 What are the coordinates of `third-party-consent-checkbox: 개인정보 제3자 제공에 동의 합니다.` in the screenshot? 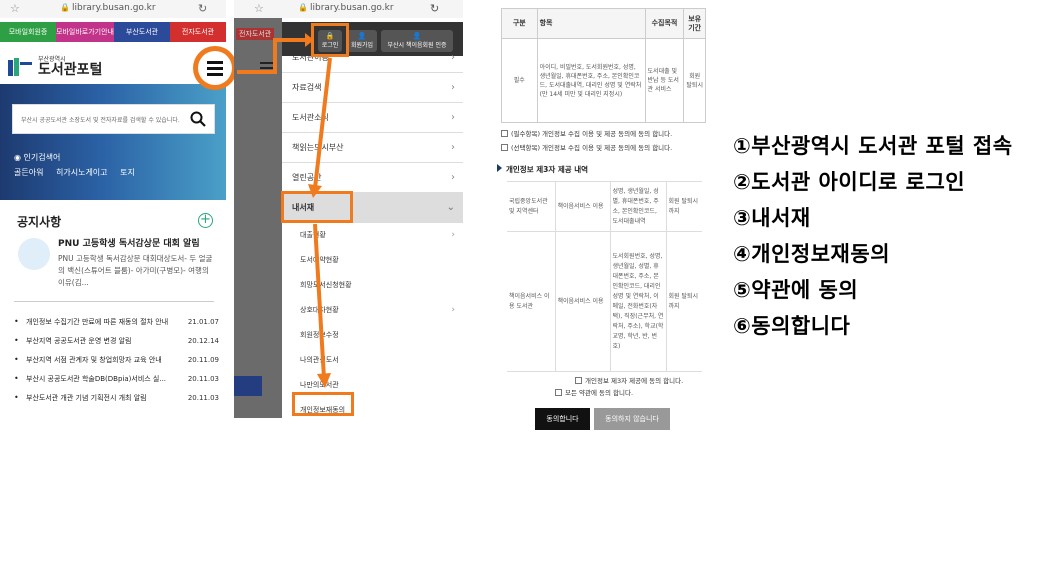 It's located at (629, 380).